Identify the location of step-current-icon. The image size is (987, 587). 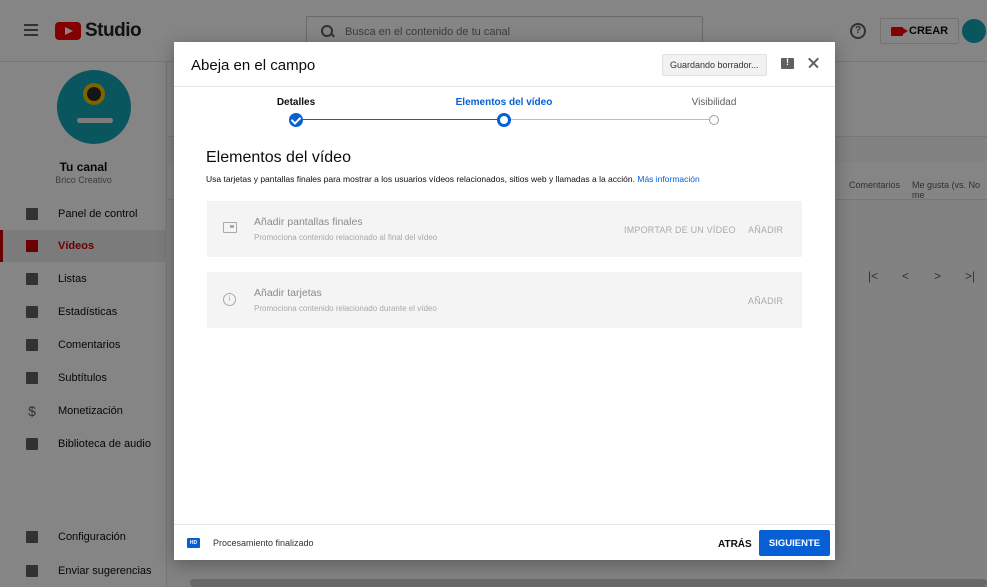
(504, 120).